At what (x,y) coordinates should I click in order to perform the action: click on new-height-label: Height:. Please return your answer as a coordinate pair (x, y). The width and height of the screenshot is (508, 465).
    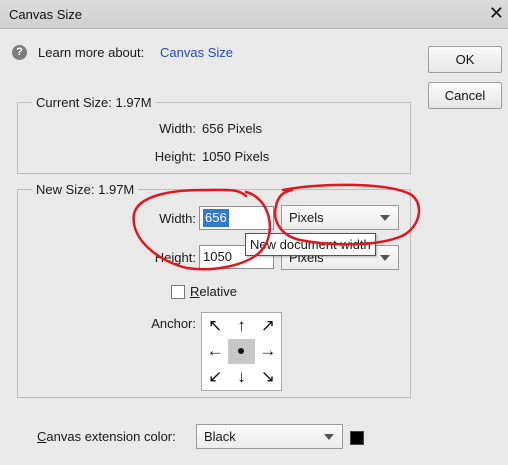
    Looking at the image, I should click on (175, 257).